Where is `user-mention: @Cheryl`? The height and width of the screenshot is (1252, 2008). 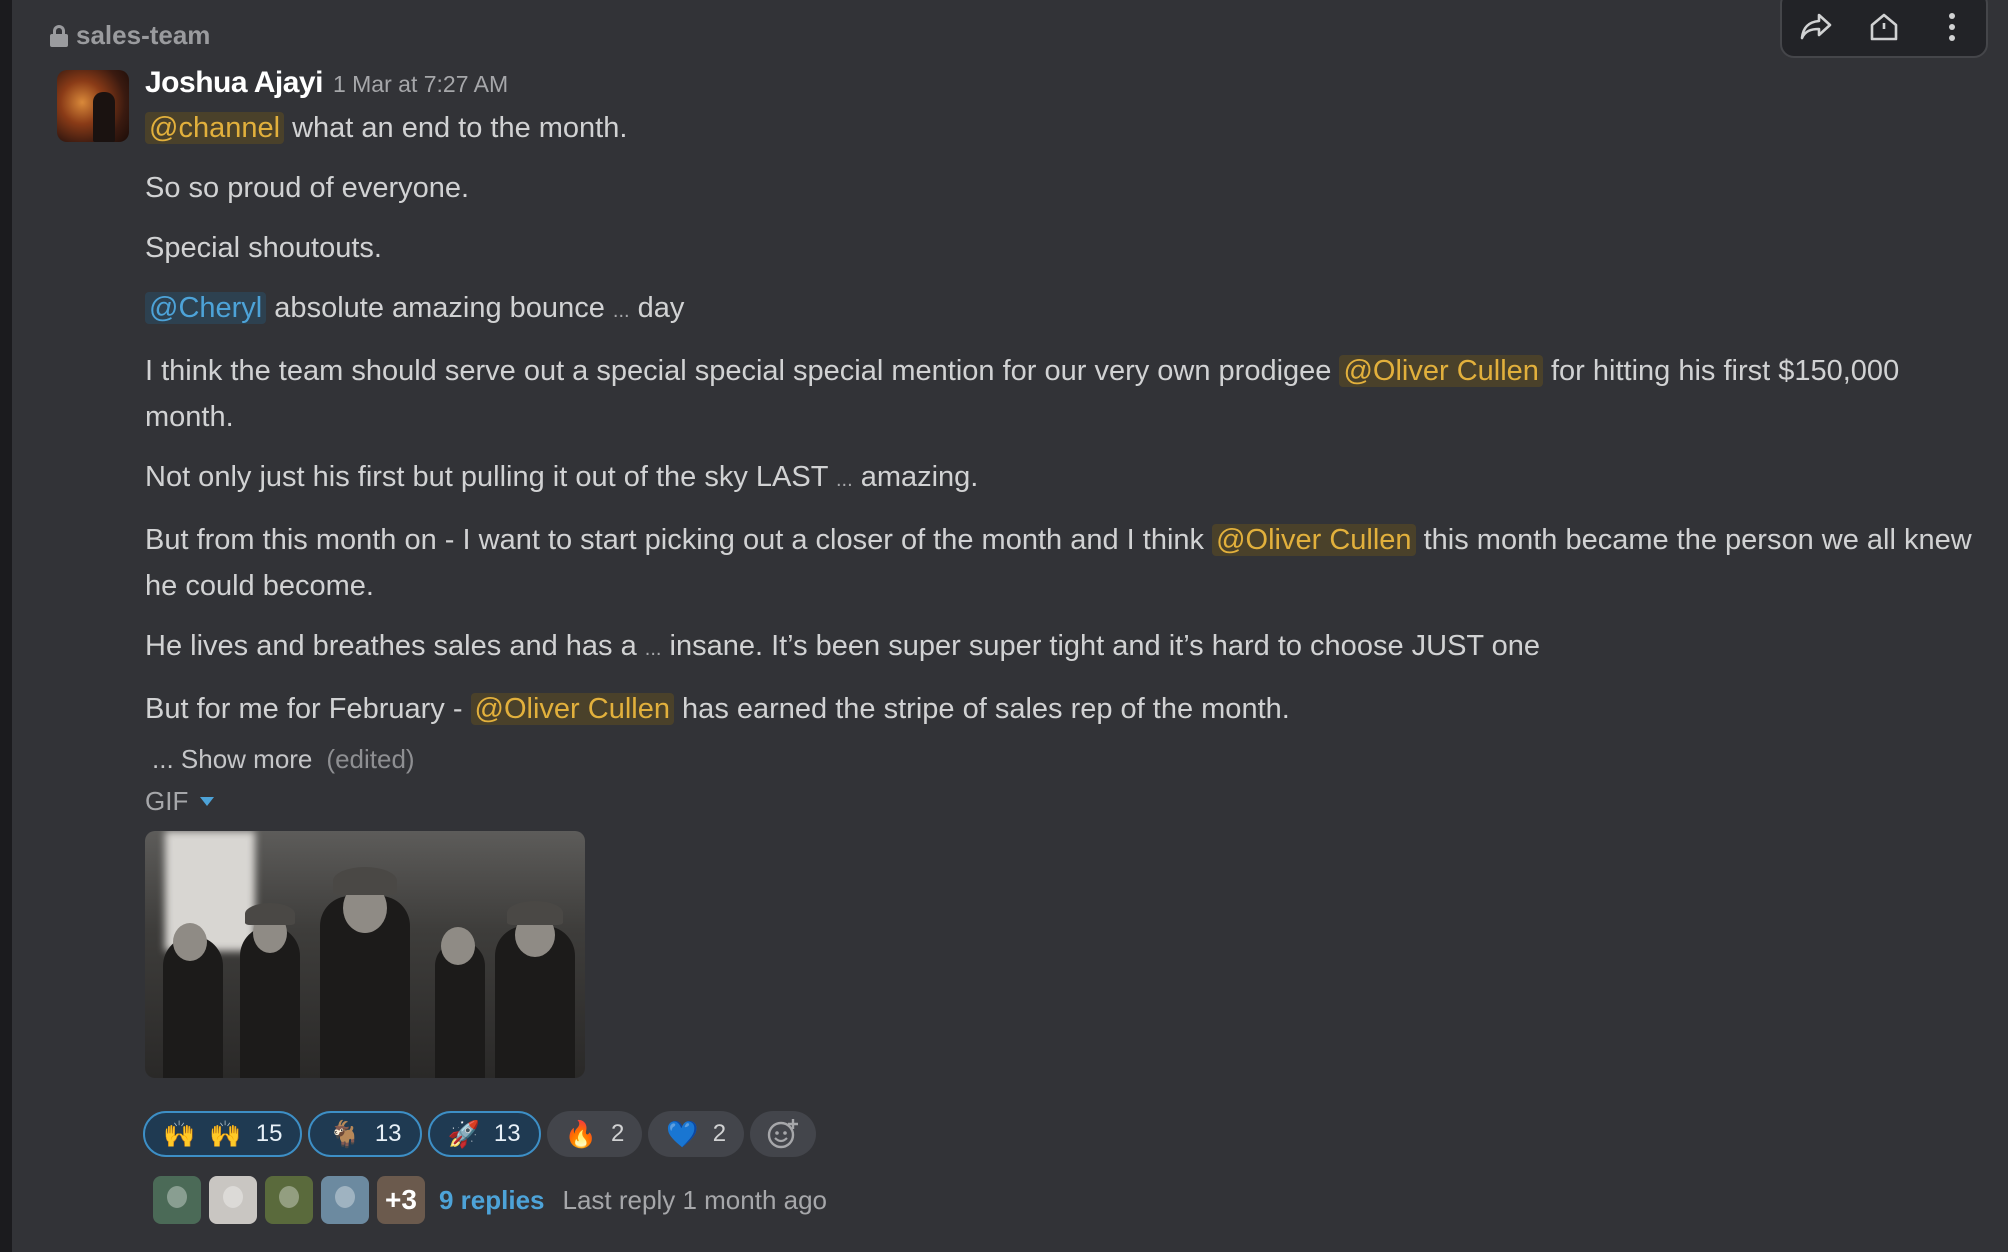
user-mention: @Cheryl is located at coordinates (206, 308).